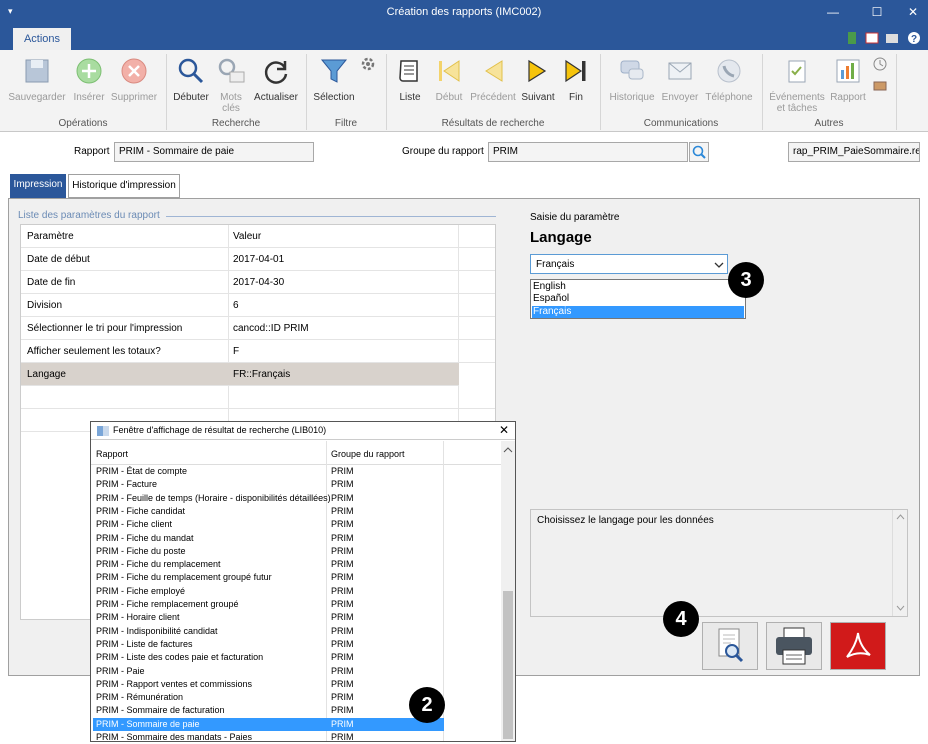 Image resolution: width=928 pixels, height=744 pixels. Describe the element at coordinates (299, 591) in the screenshot. I see `list-item: PRIM - Fiche employé PRIM` at that location.